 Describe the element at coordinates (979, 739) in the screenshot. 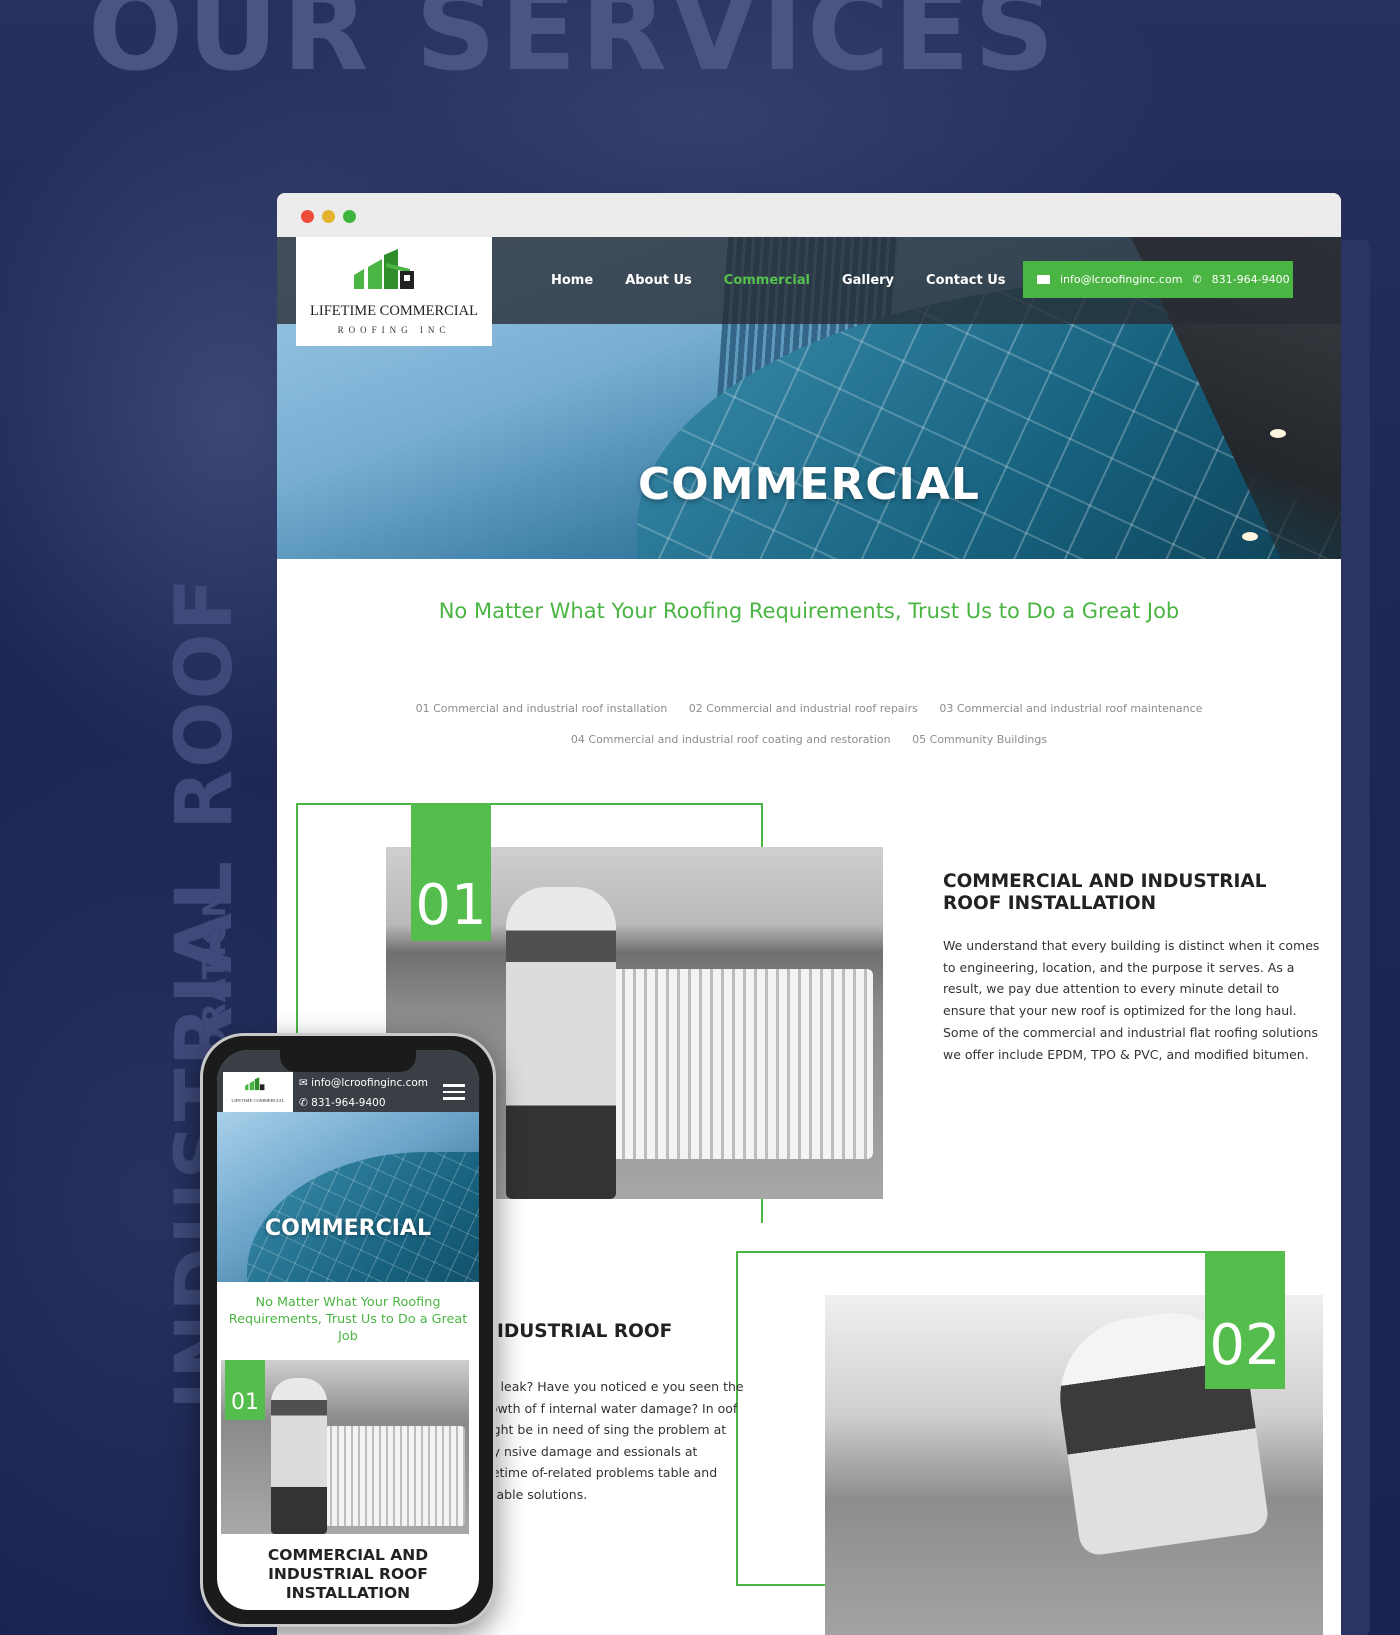

I see `service-link-5: 05 Community Buildings` at that location.